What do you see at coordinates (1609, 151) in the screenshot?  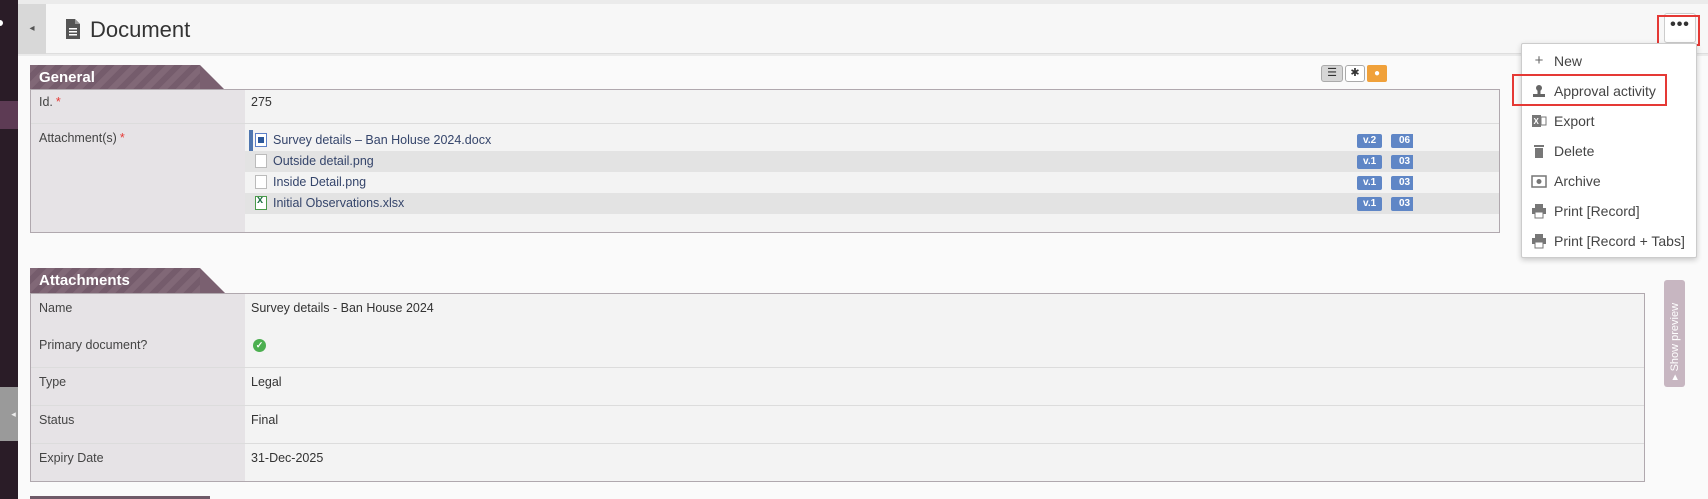 I see `menu-item-delete: Delete` at bounding box center [1609, 151].